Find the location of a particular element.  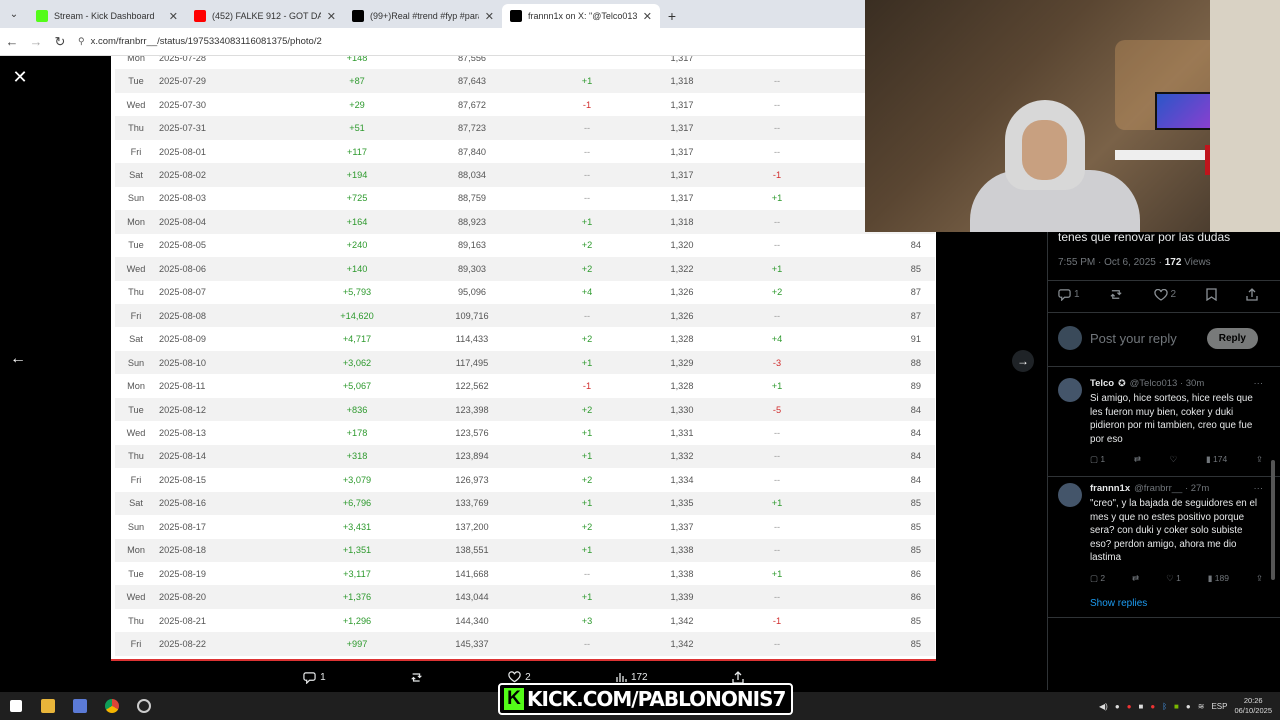

reply-handle: @franbrr__ · 27m is located at coordinates (1171, 488).